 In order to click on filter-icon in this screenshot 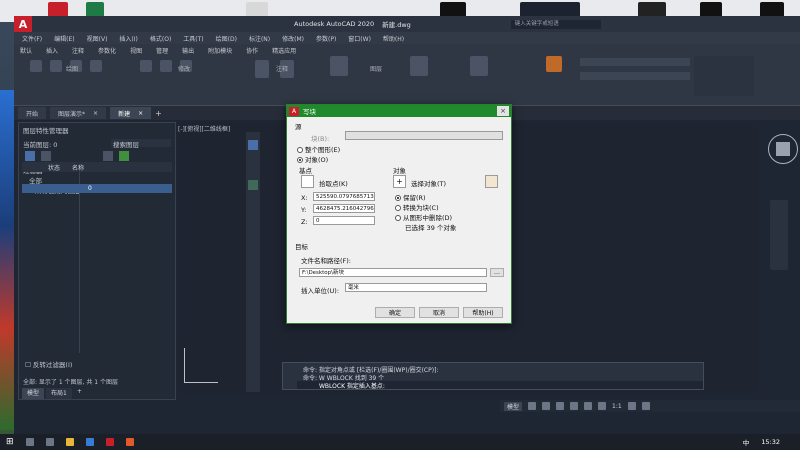, I will do `click(46, 156)`.